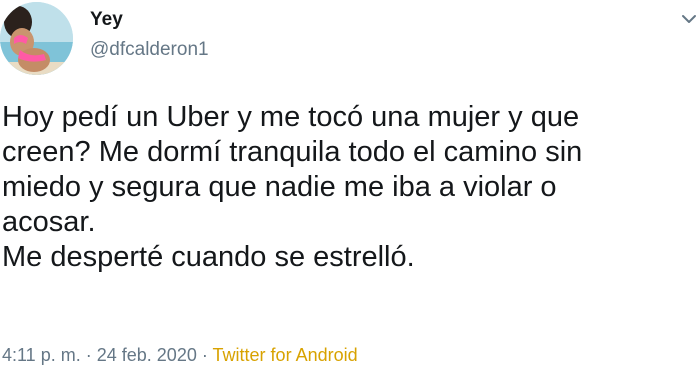 This screenshot has width=700, height=386. Describe the element at coordinates (689, 19) in the screenshot. I see `chevron-down-icon` at that location.